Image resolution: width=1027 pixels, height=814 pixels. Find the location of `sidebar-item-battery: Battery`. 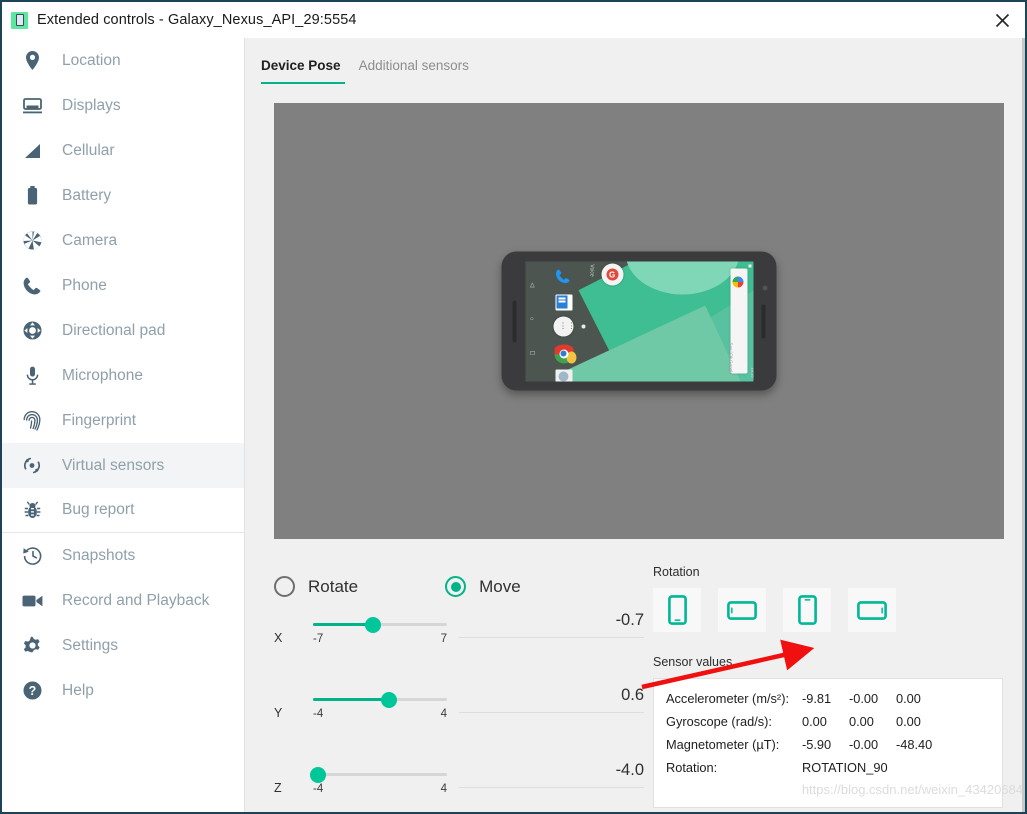

sidebar-item-battery: Battery is located at coordinates (123, 195).